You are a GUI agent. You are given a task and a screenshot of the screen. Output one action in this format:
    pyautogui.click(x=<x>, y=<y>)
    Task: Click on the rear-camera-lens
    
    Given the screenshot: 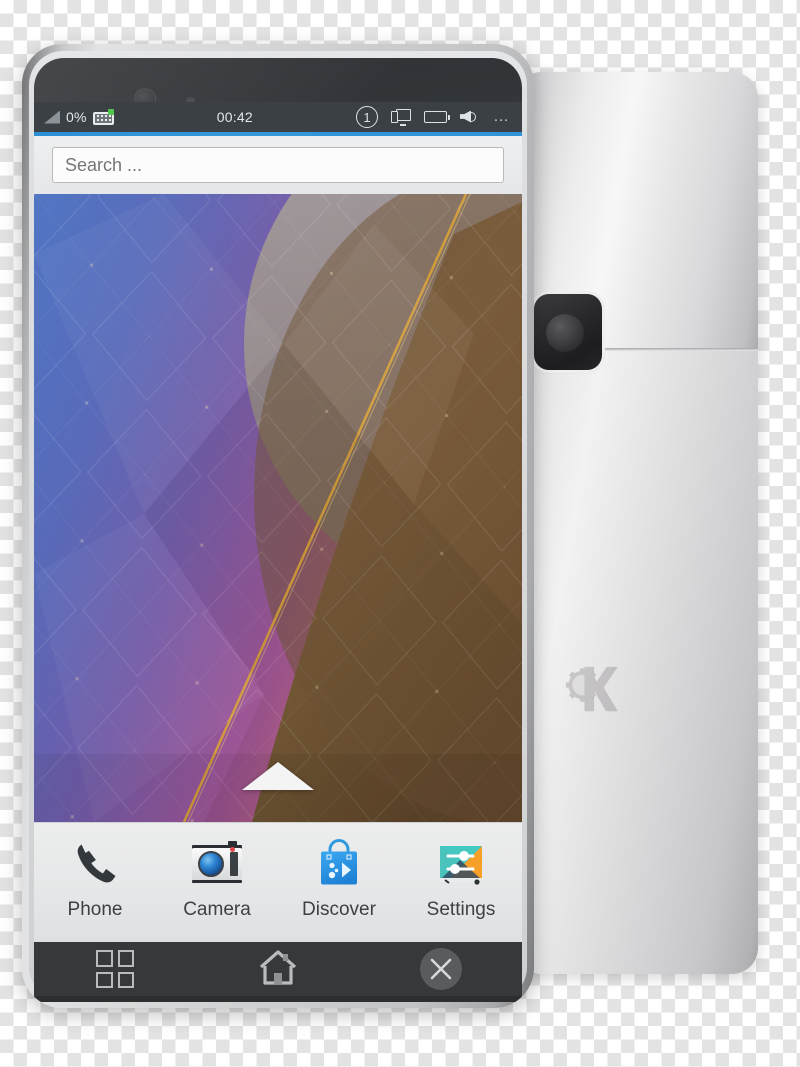 What is the action you would take?
    pyautogui.click(x=565, y=333)
    